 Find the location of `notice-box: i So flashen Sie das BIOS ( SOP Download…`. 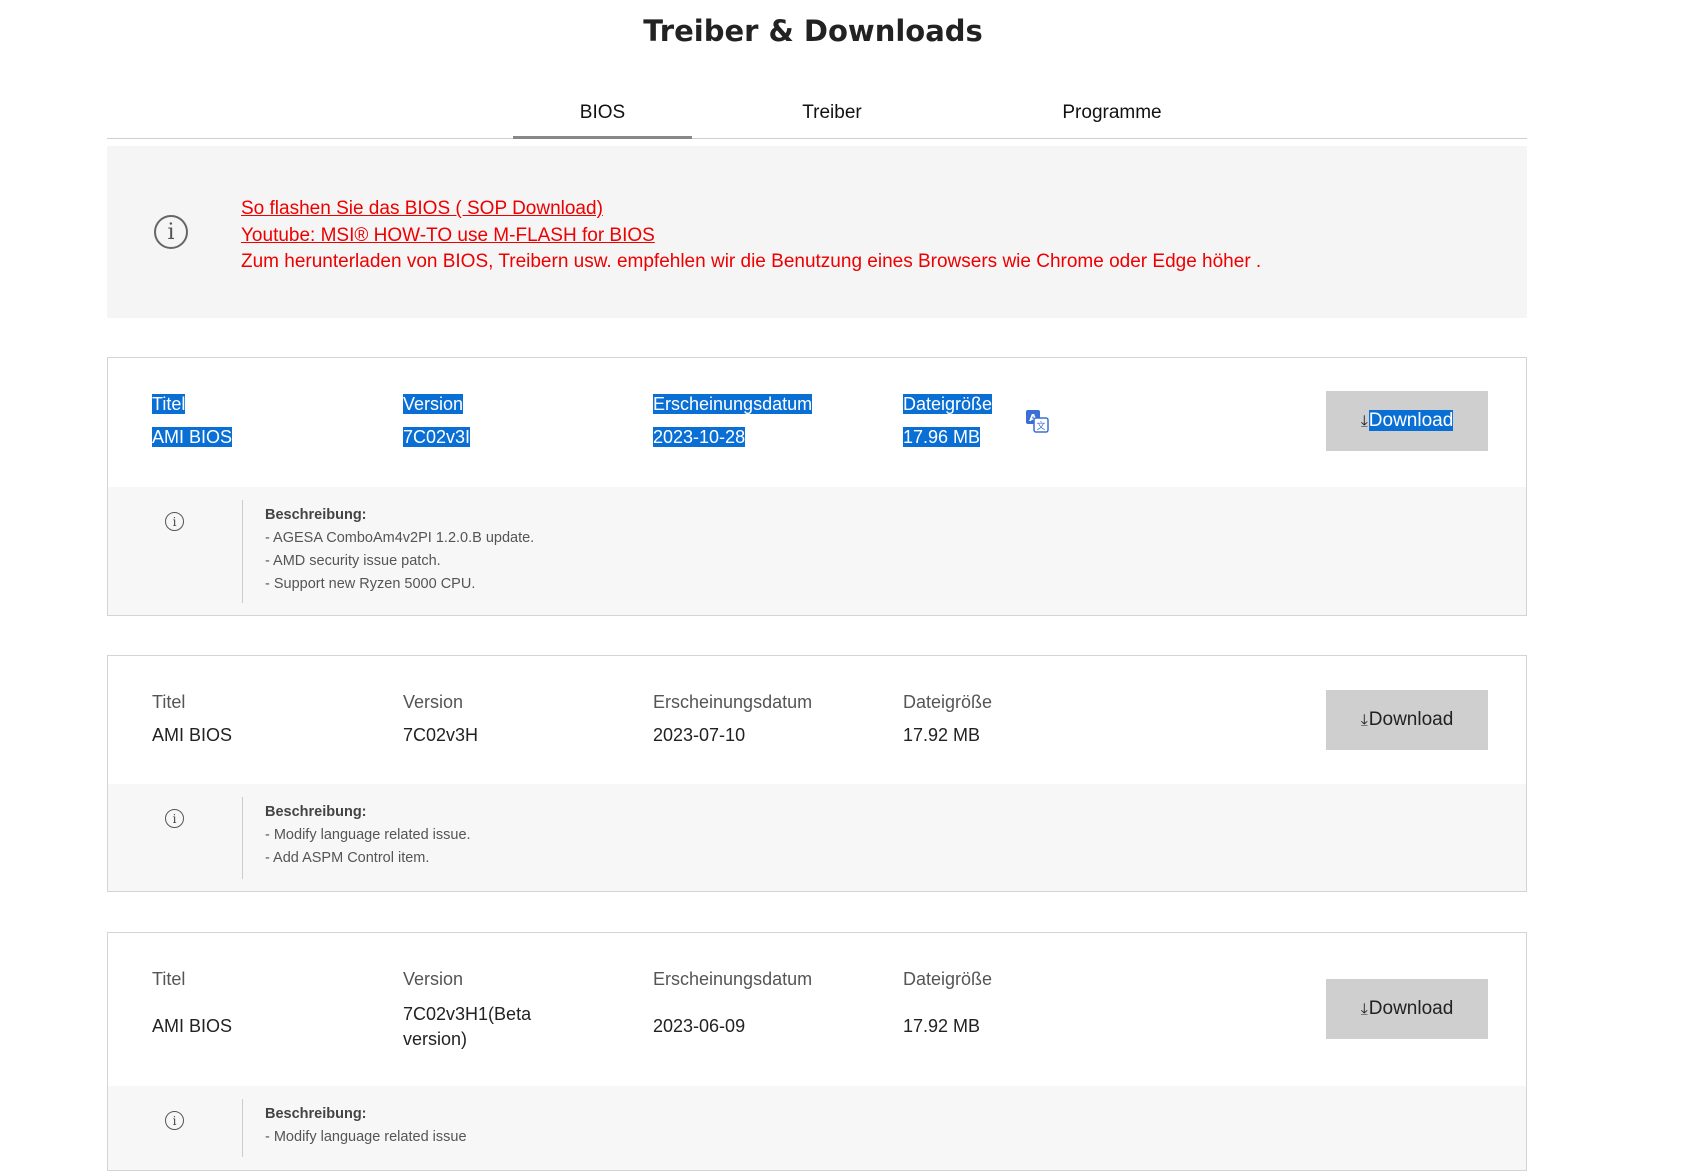

notice-box: i So flashen Sie das BIOS ( SOP Download… is located at coordinates (817, 232).